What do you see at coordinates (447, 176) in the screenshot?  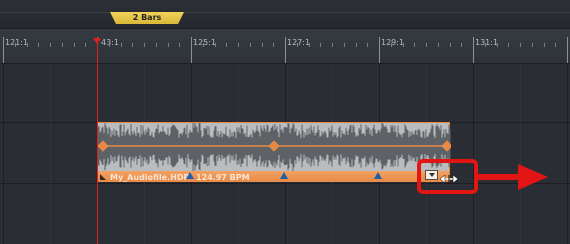 I see `highlight-box` at bounding box center [447, 176].